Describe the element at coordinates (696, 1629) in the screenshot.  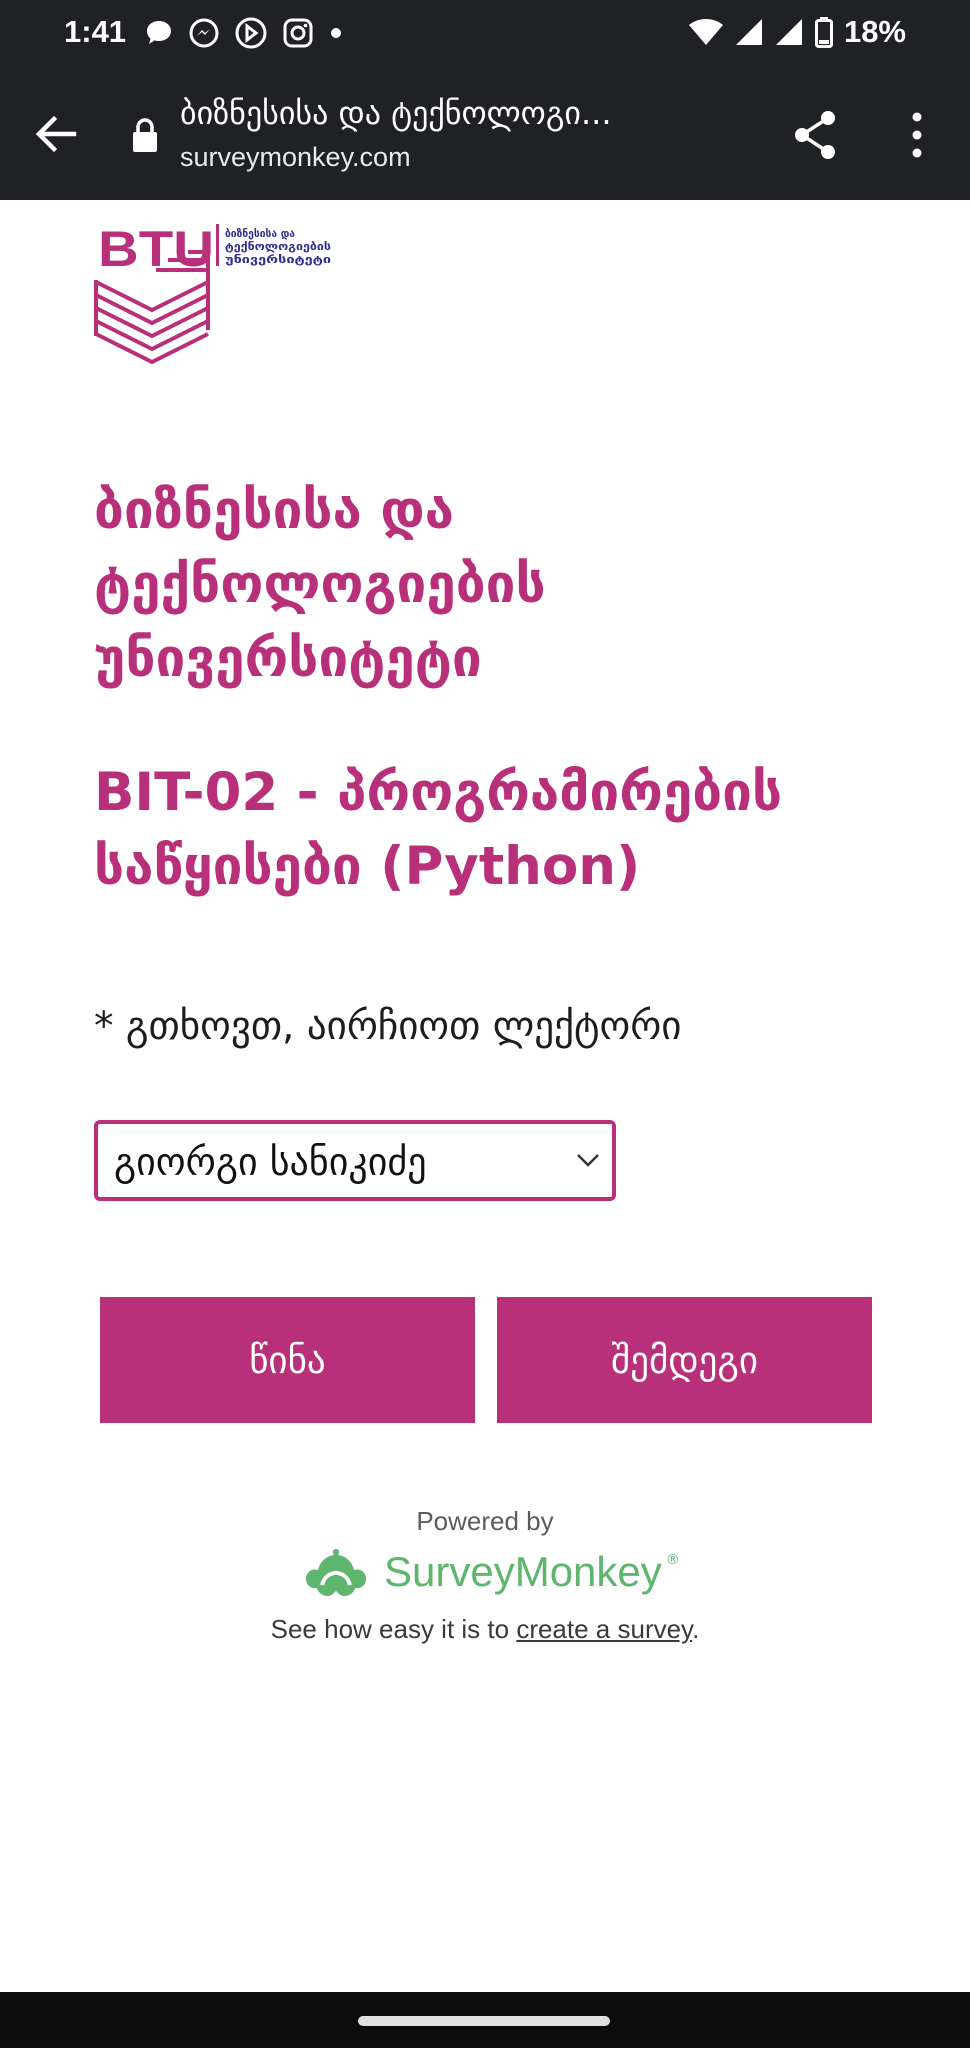
I see `footer-suffix: .` at that location.